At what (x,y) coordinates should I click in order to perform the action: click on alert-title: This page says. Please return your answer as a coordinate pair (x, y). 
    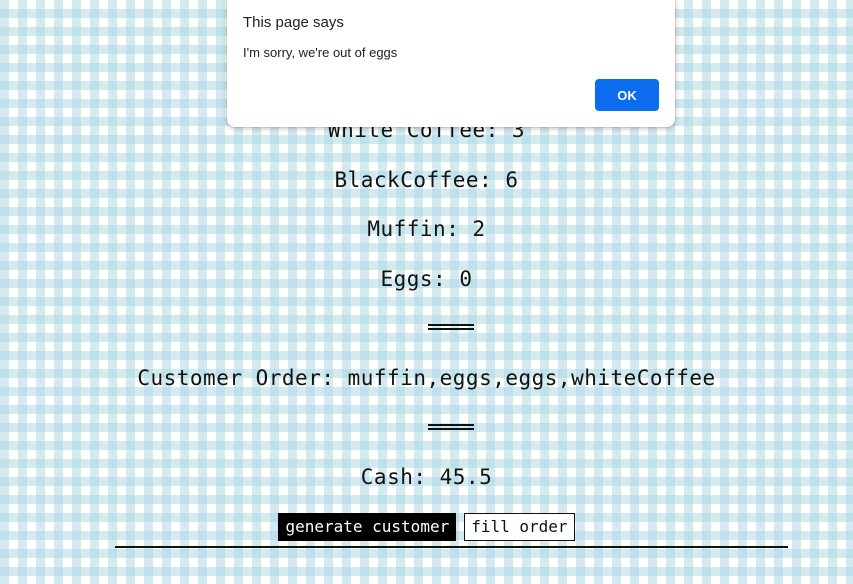
    Looking at the image, I should click on (293, 22).